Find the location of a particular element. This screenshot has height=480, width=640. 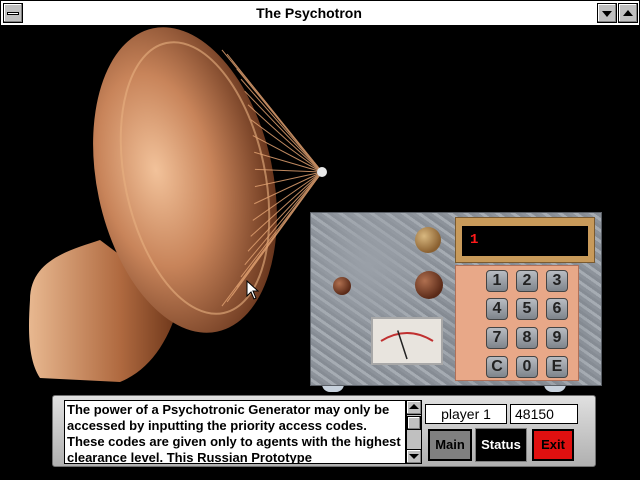

small-knob is located at coordinates (342, 286).